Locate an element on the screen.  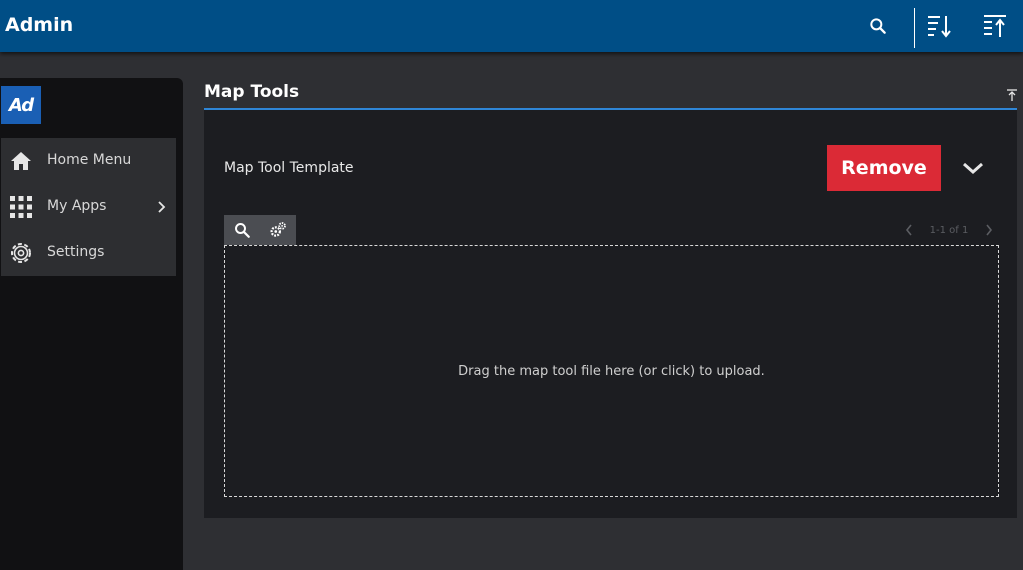
sort-ascending-button is located at coordinates (995, 26).